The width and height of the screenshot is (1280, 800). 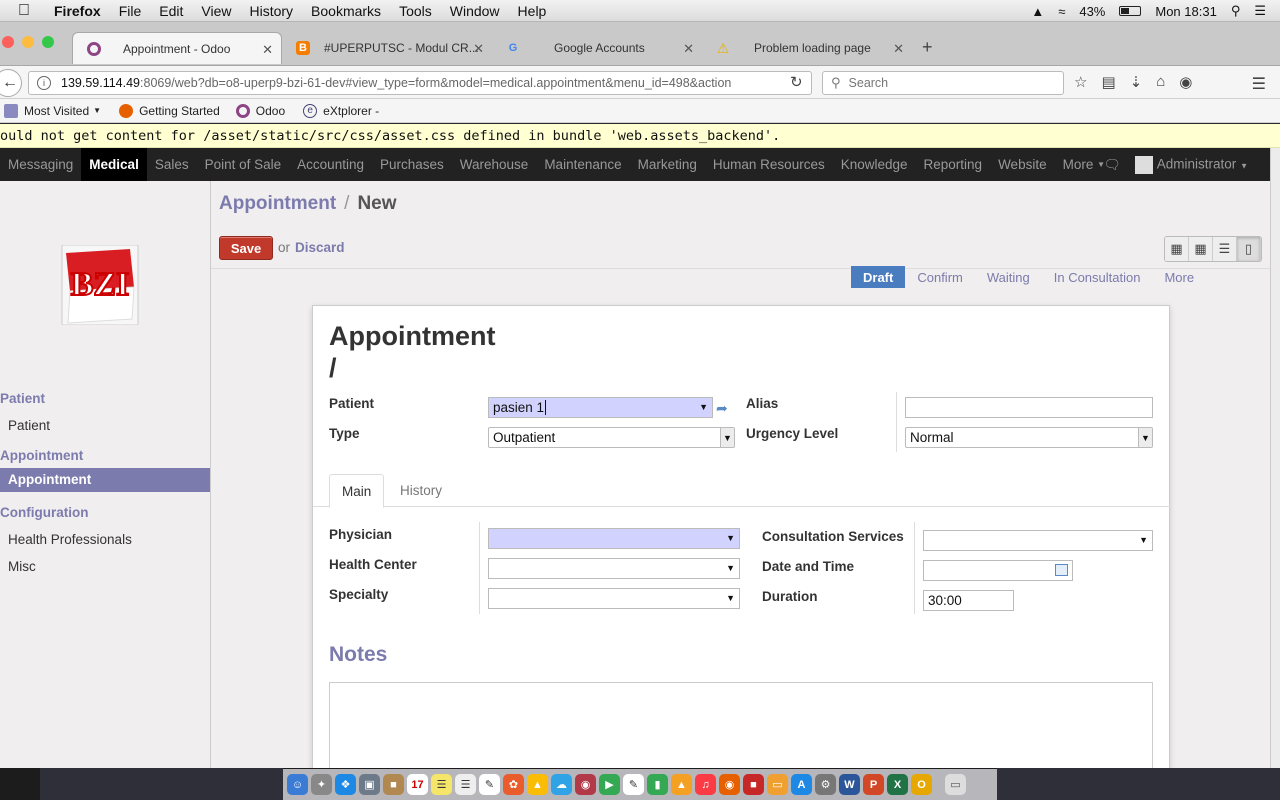 What do you see at coordinates (320, 247) in the screenshot?
I see `discard-button: Discard` at bounding box center [320, 247].